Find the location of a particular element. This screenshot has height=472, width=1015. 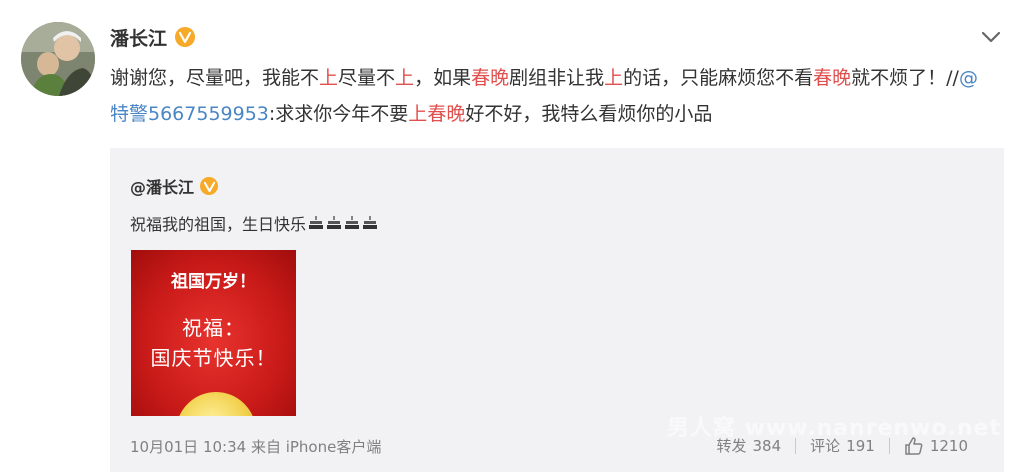

avatar-photo is located at coordinates (58, 59).